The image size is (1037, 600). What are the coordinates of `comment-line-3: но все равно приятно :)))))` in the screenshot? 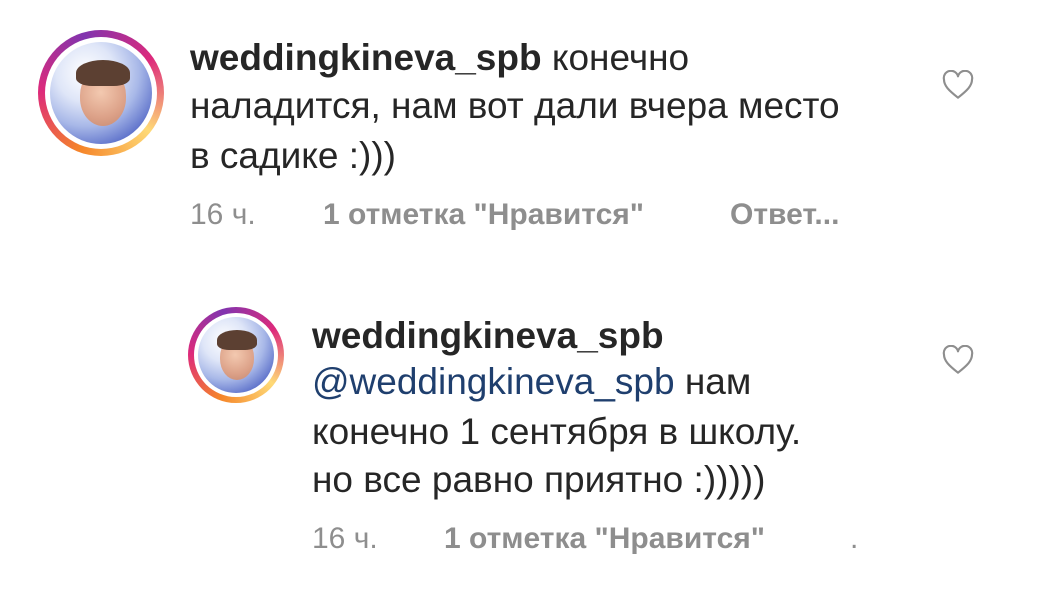 It's located at (539, 479).